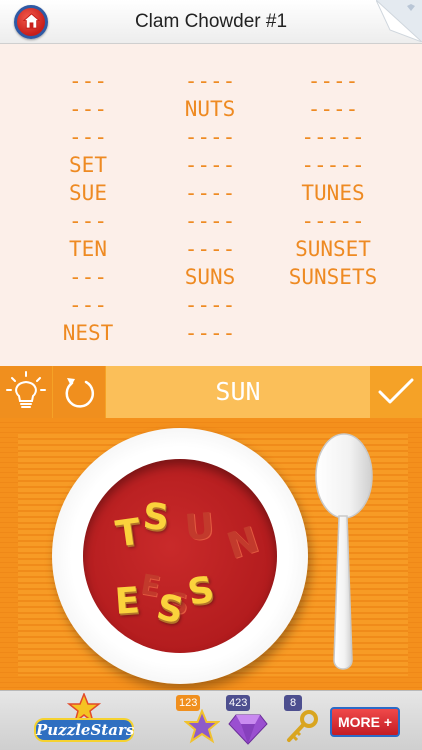 This screenshot has height=750, width=422. I want to click on checkmark-icon, so click(396, 391).